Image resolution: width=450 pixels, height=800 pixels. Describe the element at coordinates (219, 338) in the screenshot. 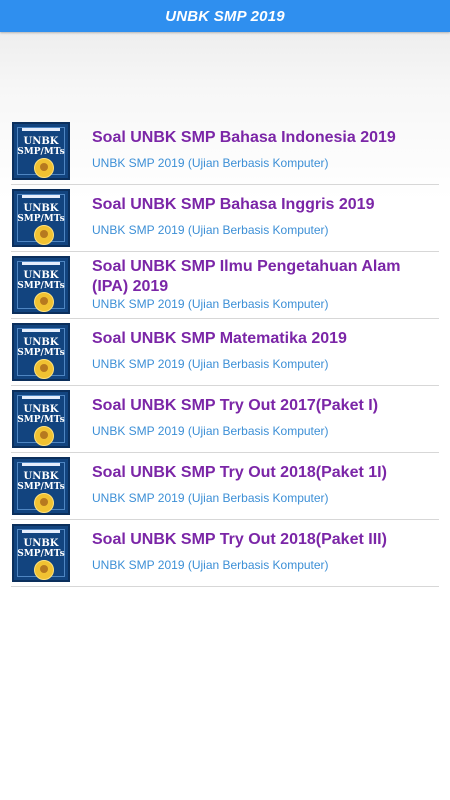

I see `item-title: Soal UNBK SMP Matematika 2019` at that location.